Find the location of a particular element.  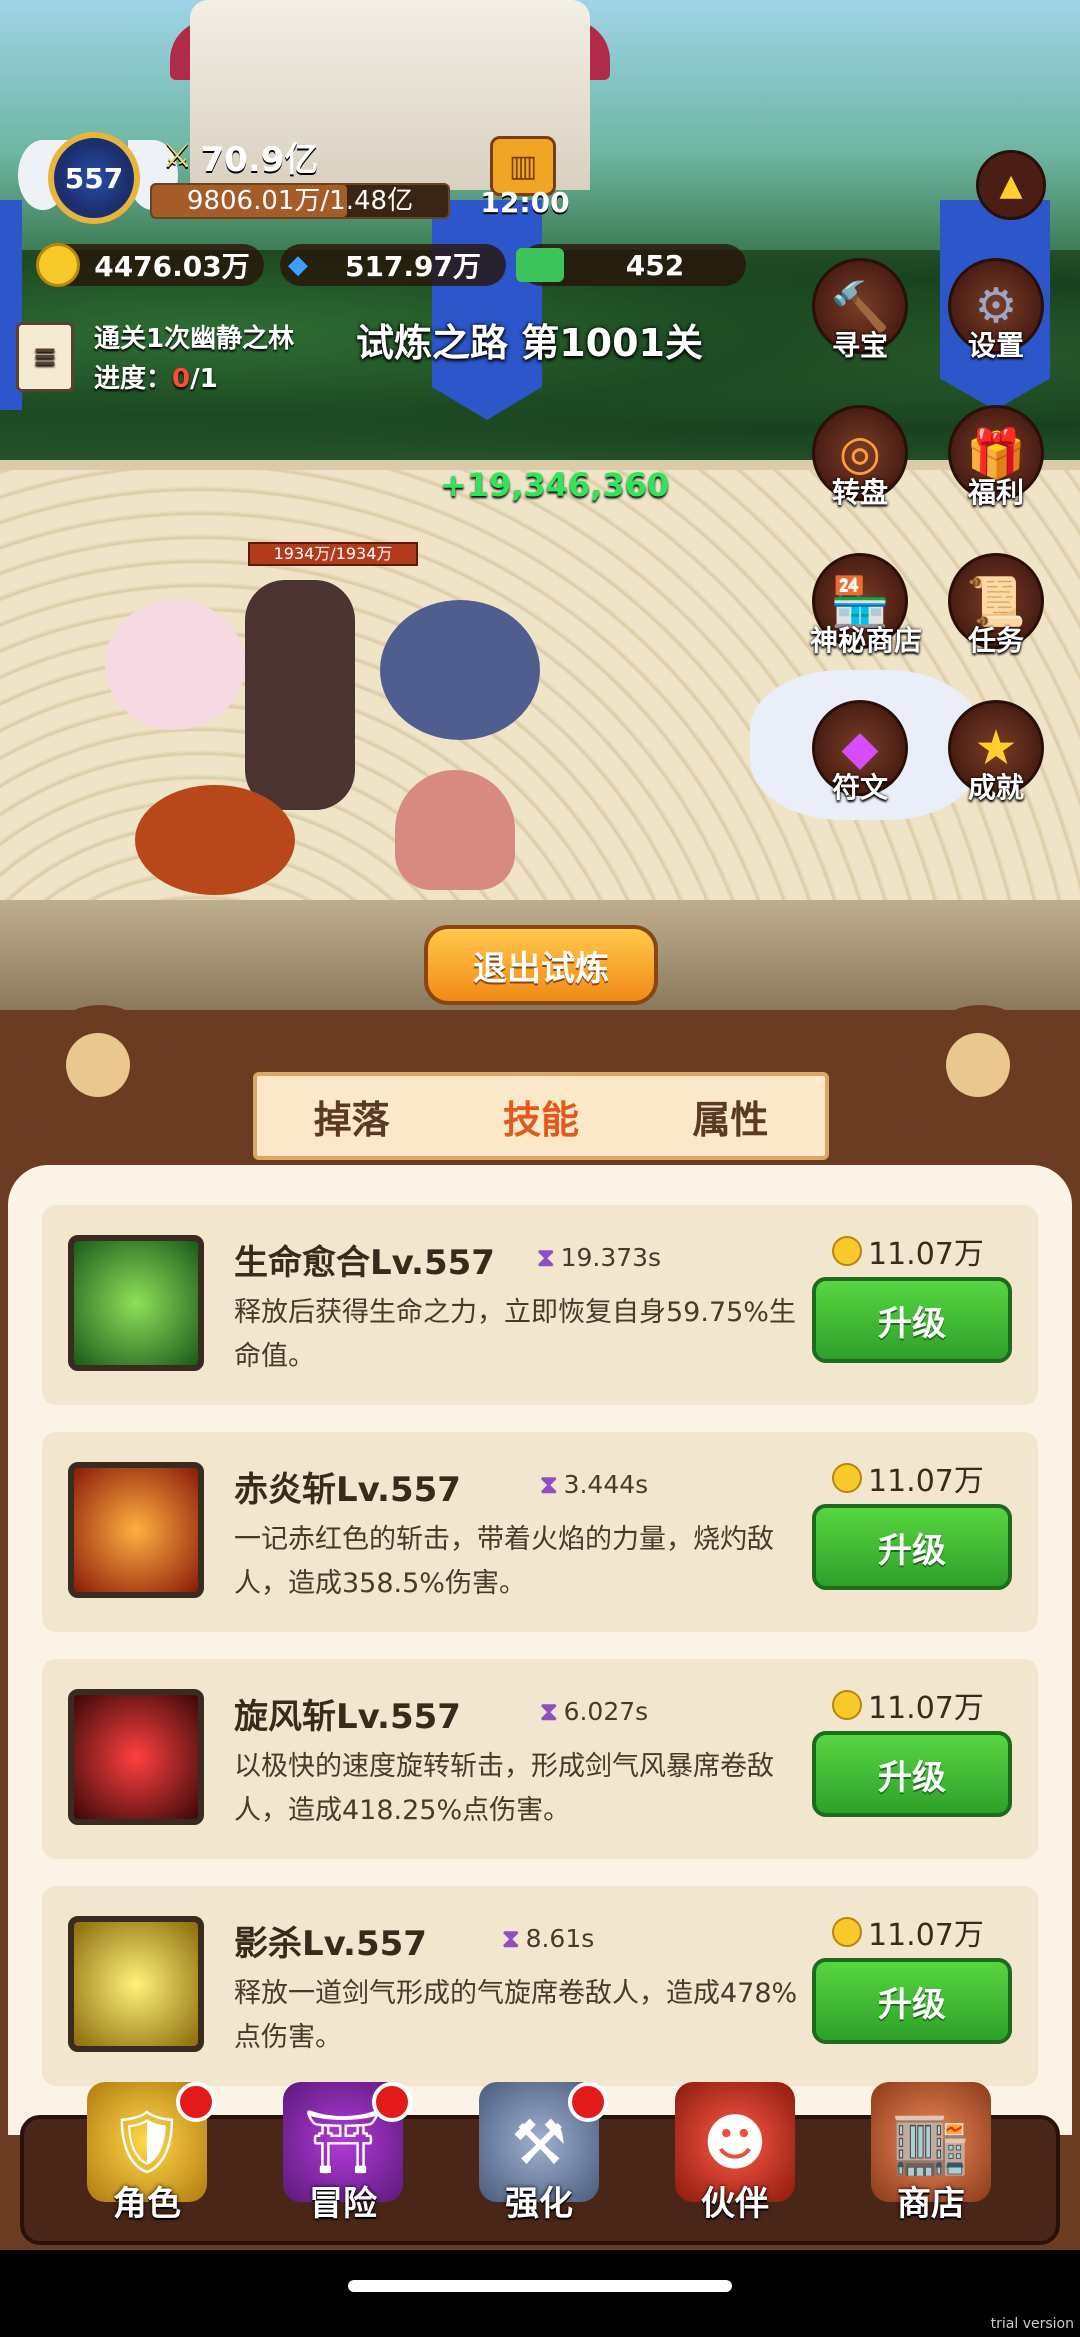

combat-power-value: 70.9亿 is located at coordinates (259, 159).